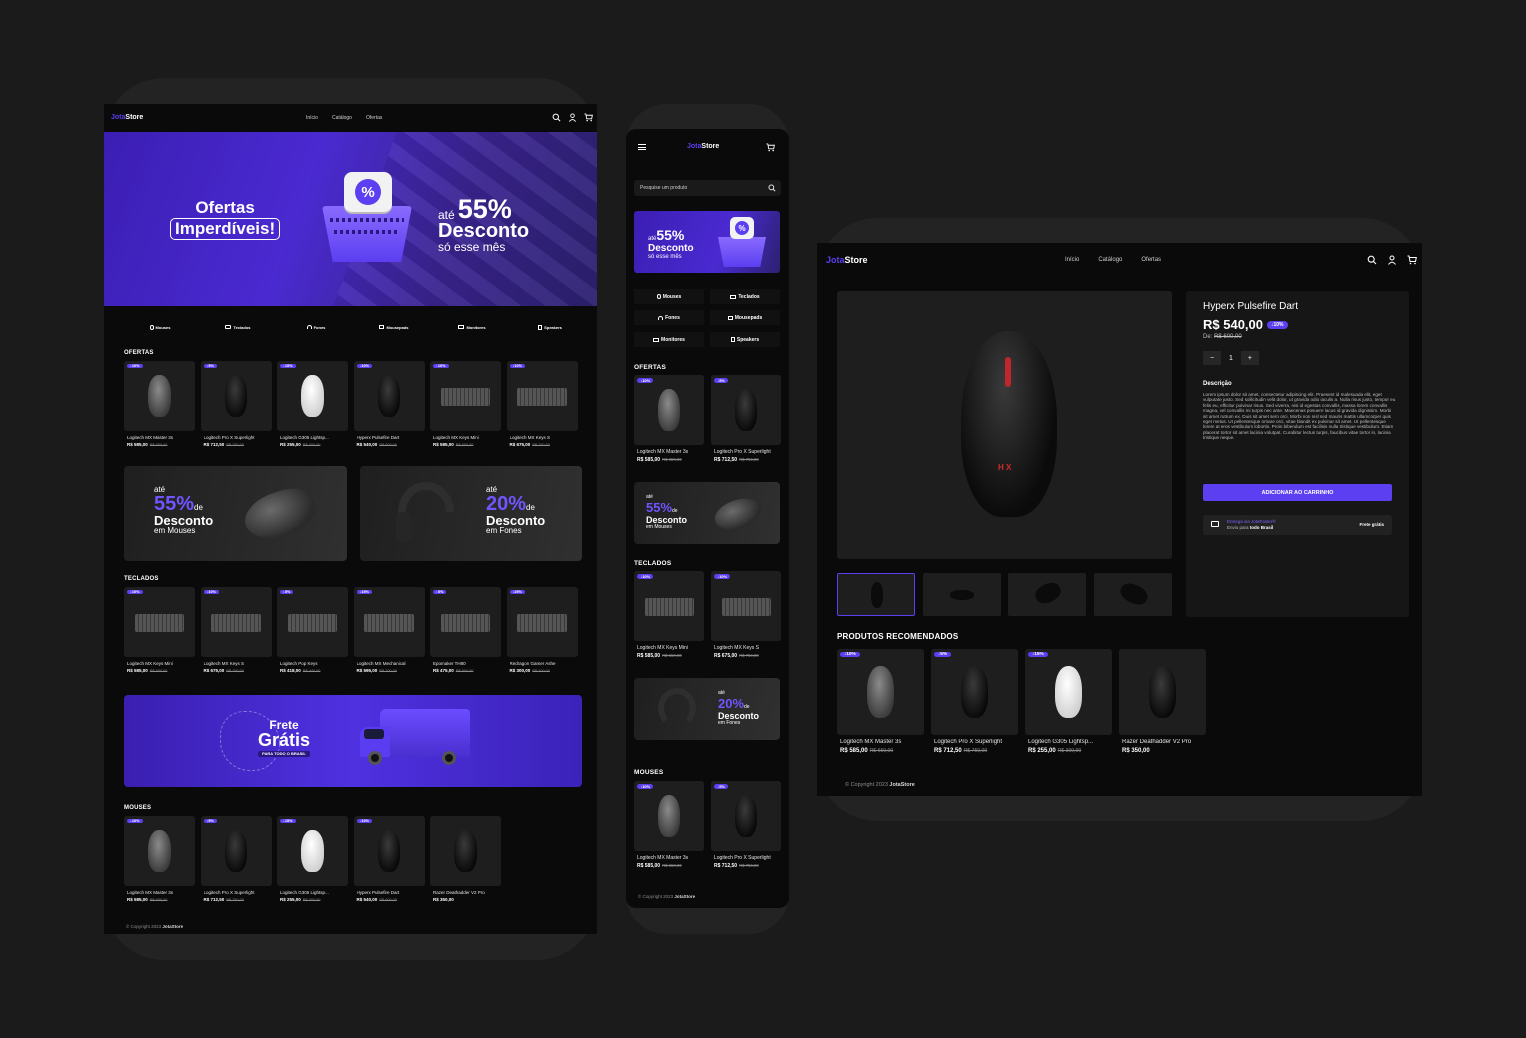 The height and width of the screenshot is (1038, 1526). I want to click on product-footer-brand: JotaStore, so click(902, 785).